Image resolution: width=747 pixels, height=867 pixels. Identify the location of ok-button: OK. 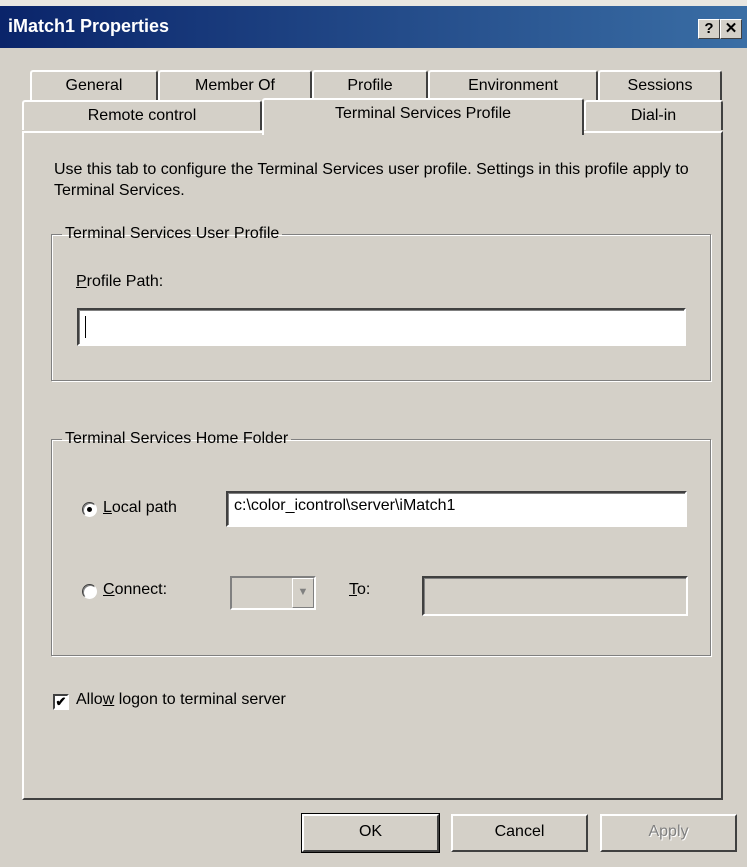
(370, 833).